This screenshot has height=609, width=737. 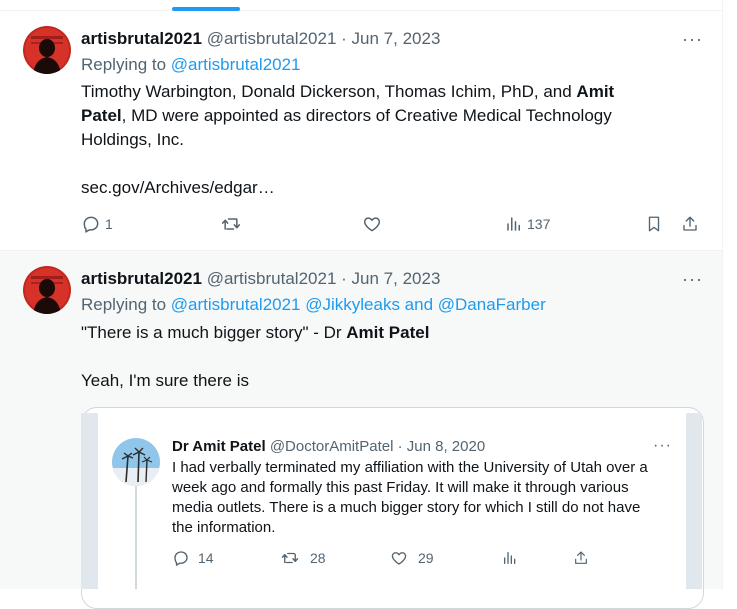 I want to click on quoted-share-button, so click(x=581, y=558).